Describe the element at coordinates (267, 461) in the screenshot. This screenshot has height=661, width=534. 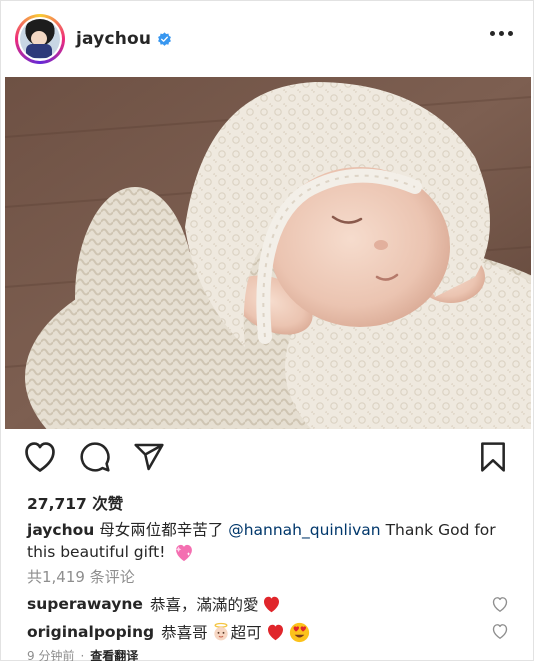
I see `action-bar` at that location.